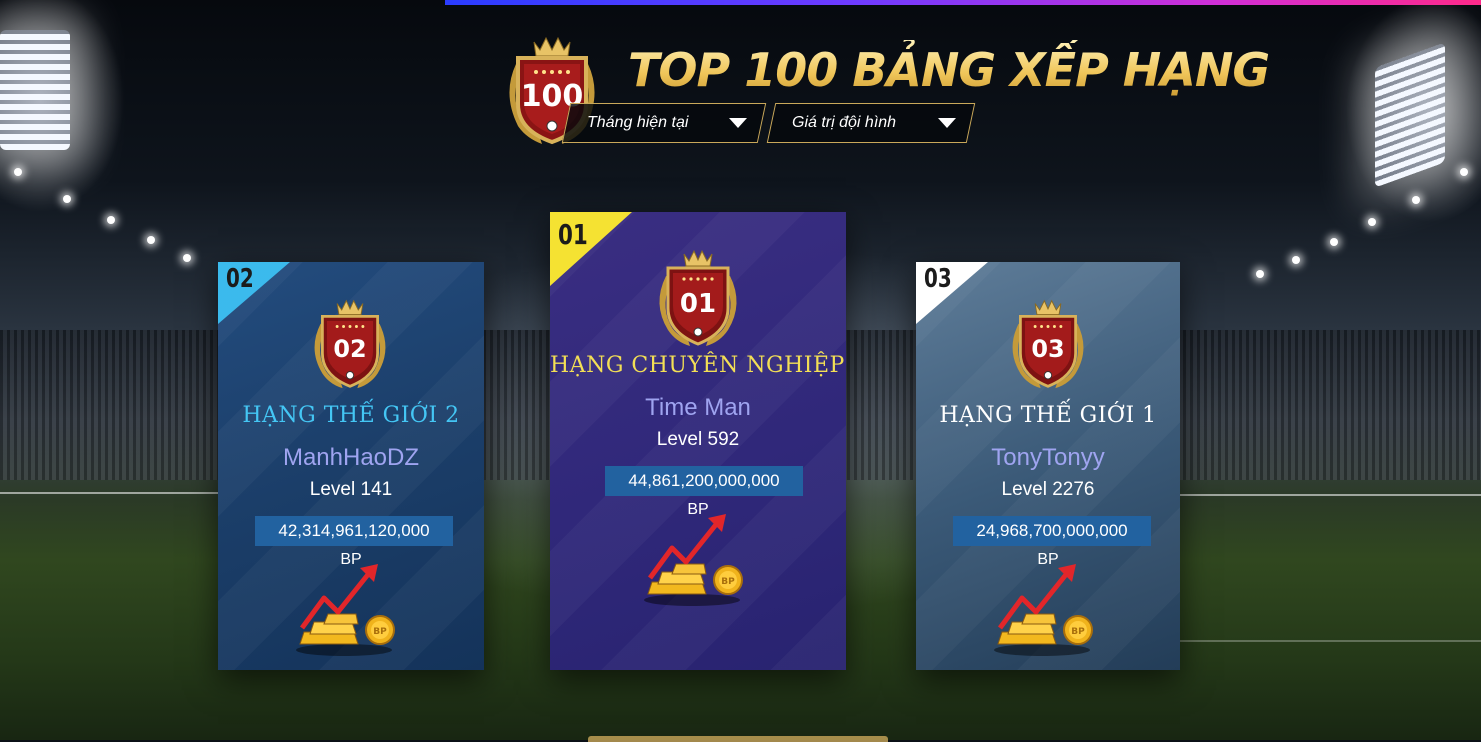  I want to click on player-tier: HẠNG THẾ GIỚI 2, so click(351, 415).